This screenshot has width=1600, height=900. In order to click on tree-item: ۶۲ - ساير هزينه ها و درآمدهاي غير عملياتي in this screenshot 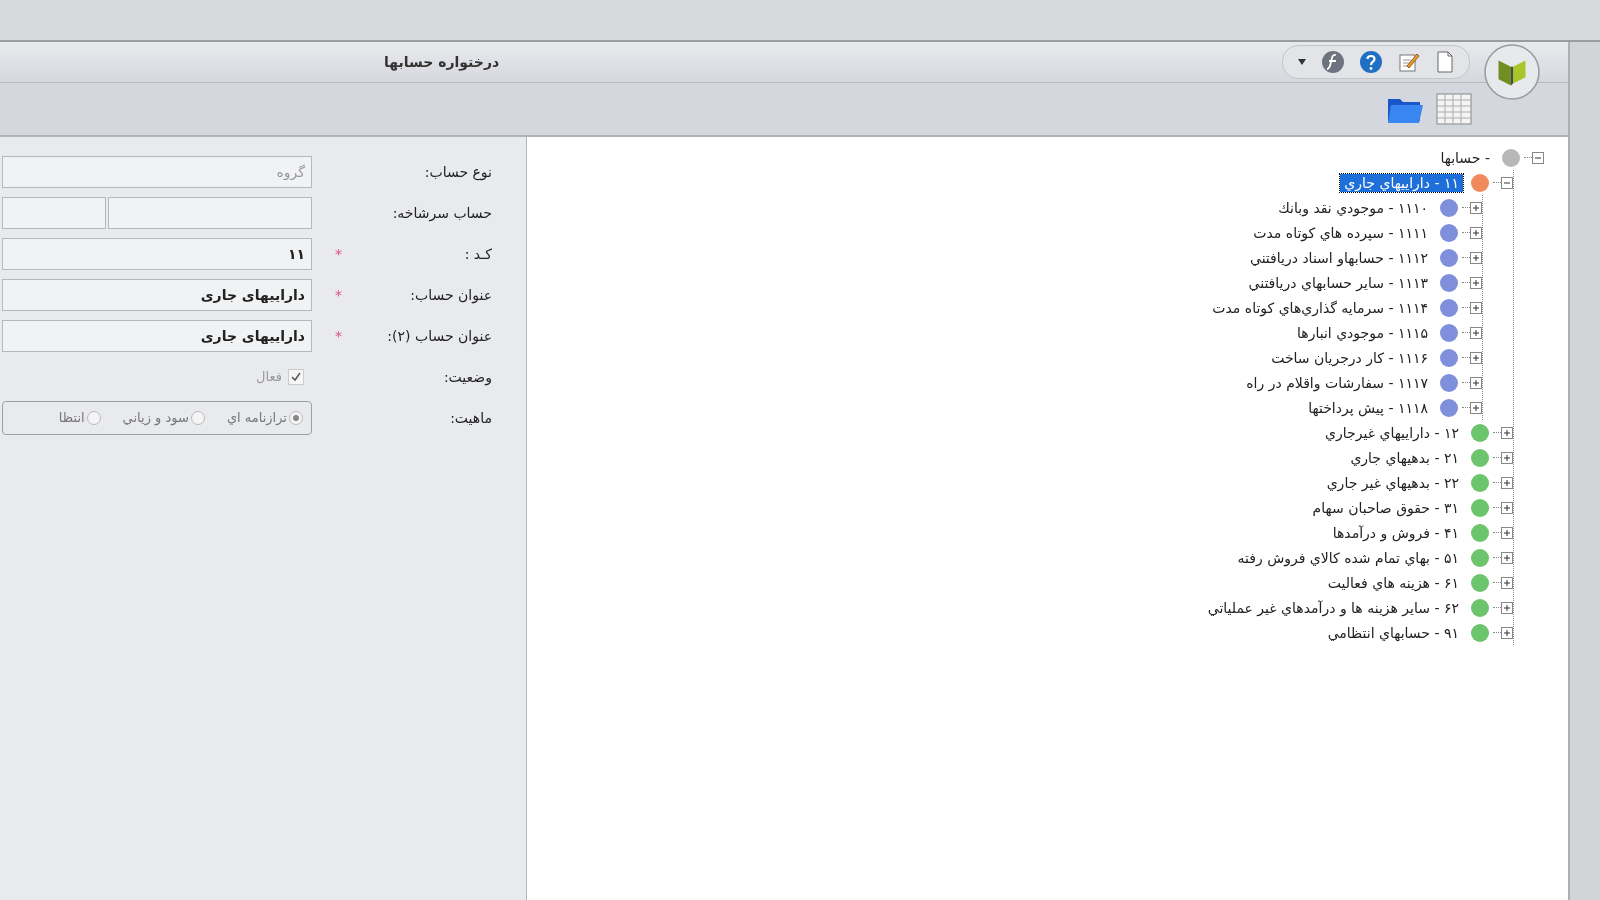, I will do `click(1333, 607)`.